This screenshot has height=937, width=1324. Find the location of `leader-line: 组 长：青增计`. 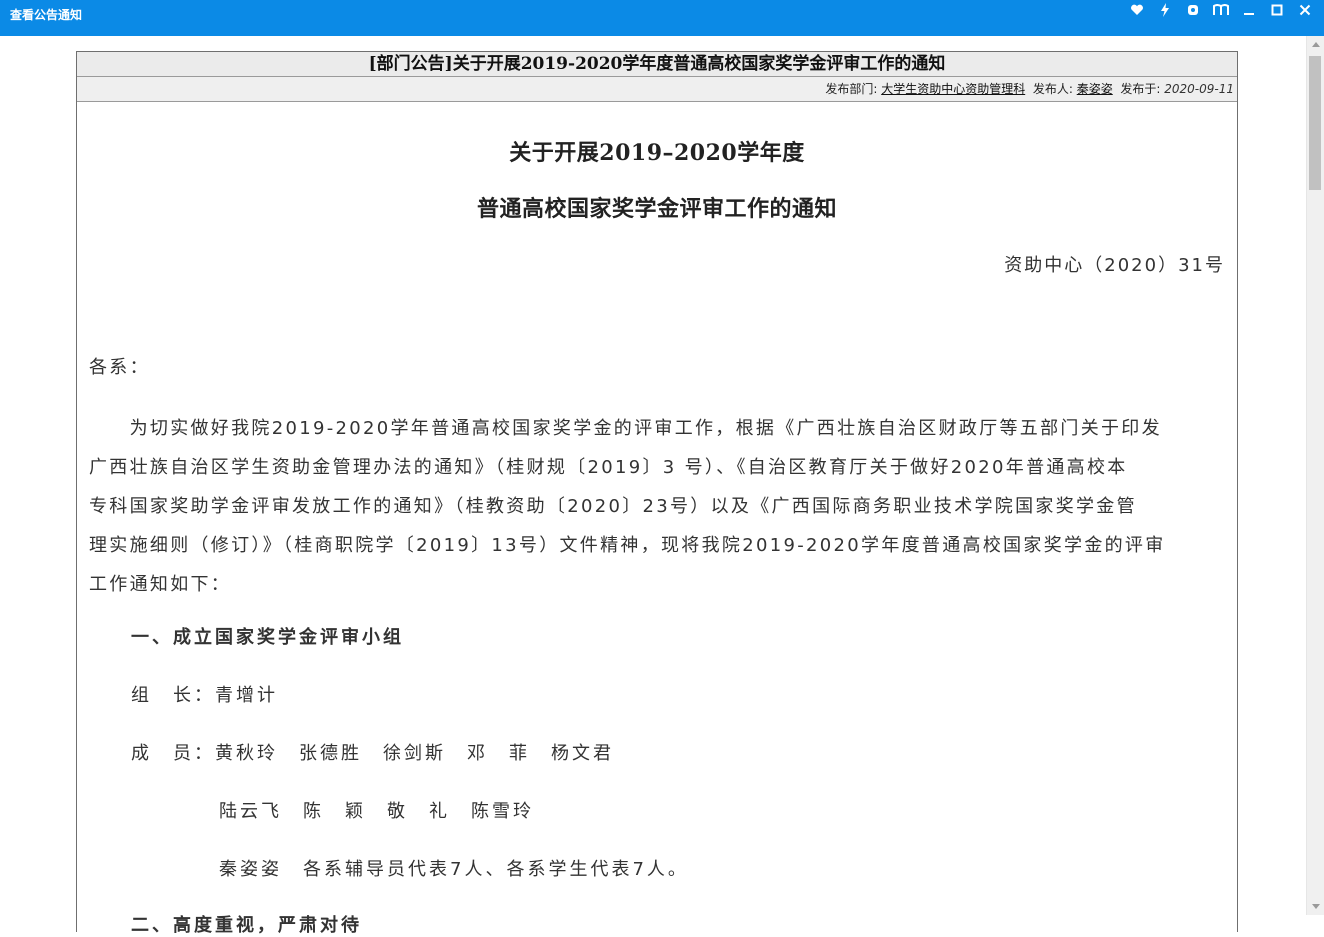

leader-line: 组 长：青增计 is located at coordinates (204, 695).